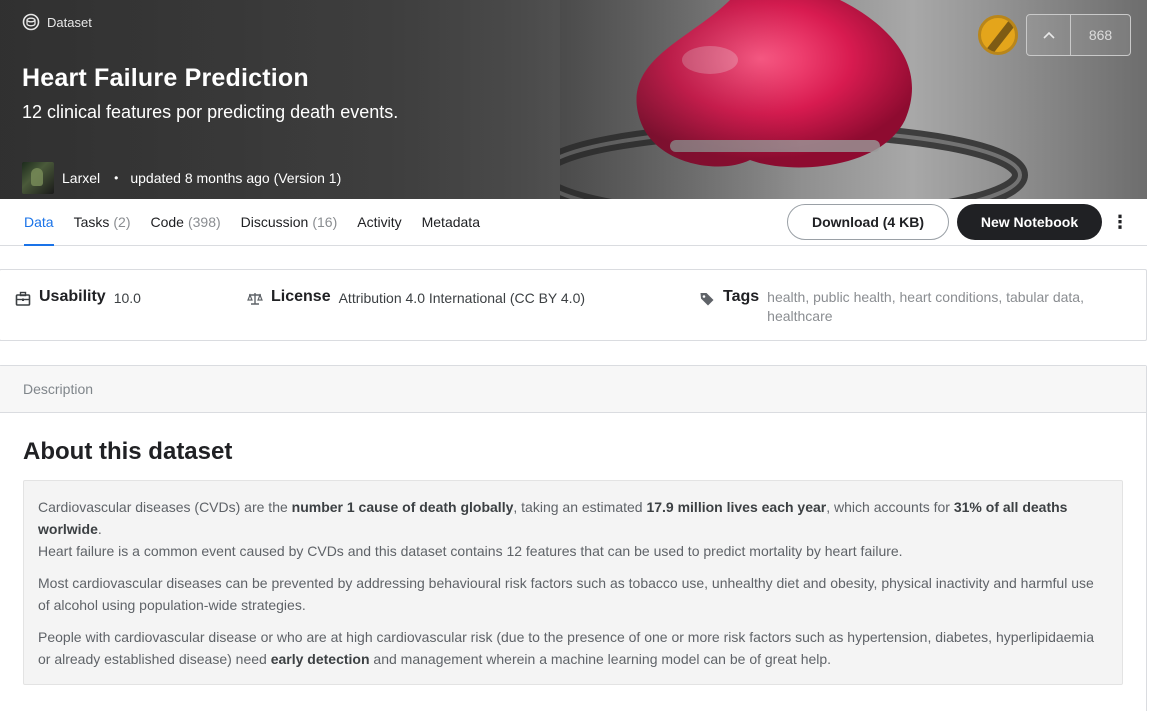 The height and width of the screenshot is (711, 1151). Describe the element at coordinates (81, 178) in the screenshot. I see `owner-name: Larxel` at that location.